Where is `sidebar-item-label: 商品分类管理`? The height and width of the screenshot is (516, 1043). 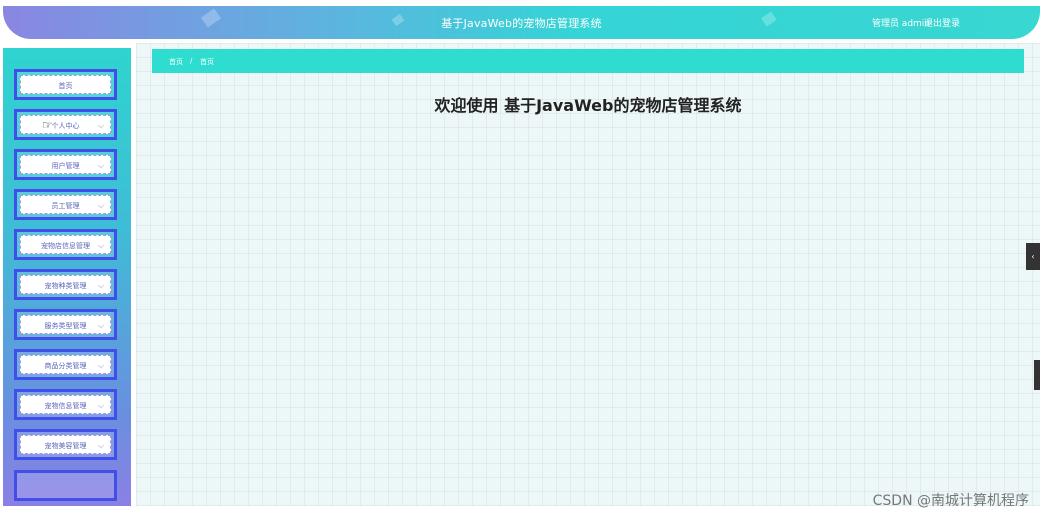
sidebar-item-label: 商品分类管理 is located at coordinates (65, 366).